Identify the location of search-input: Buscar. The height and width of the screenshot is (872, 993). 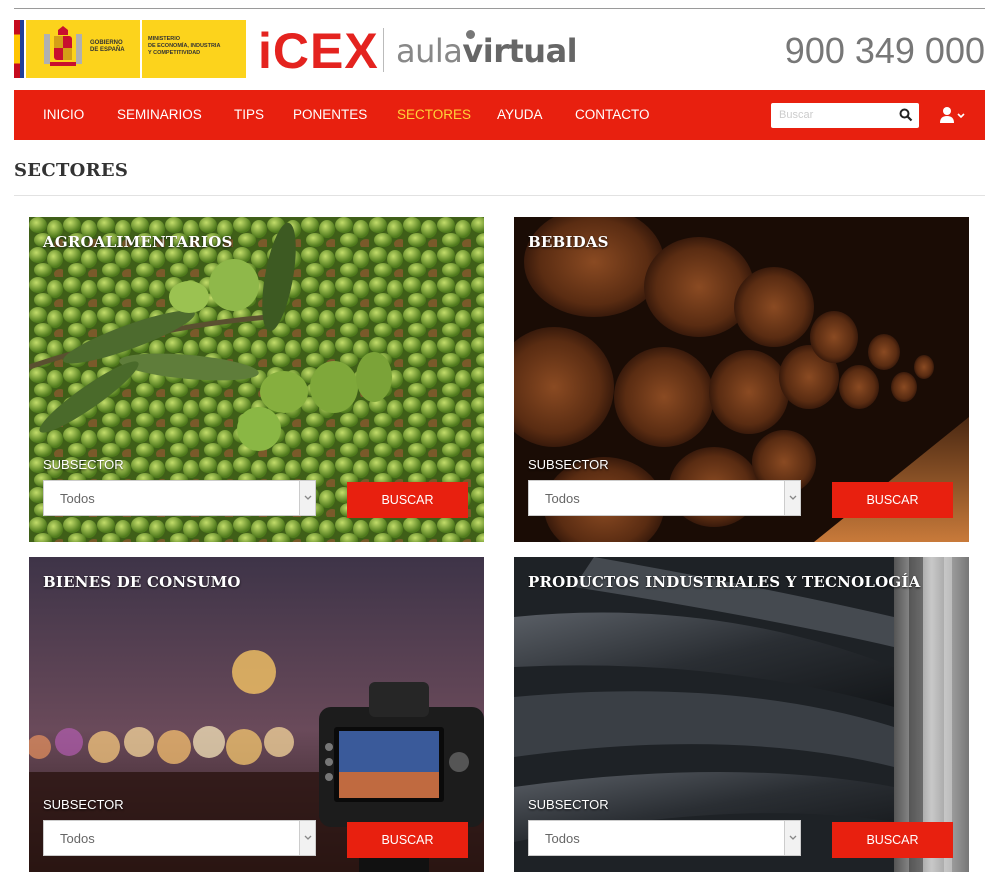
(845, 115).